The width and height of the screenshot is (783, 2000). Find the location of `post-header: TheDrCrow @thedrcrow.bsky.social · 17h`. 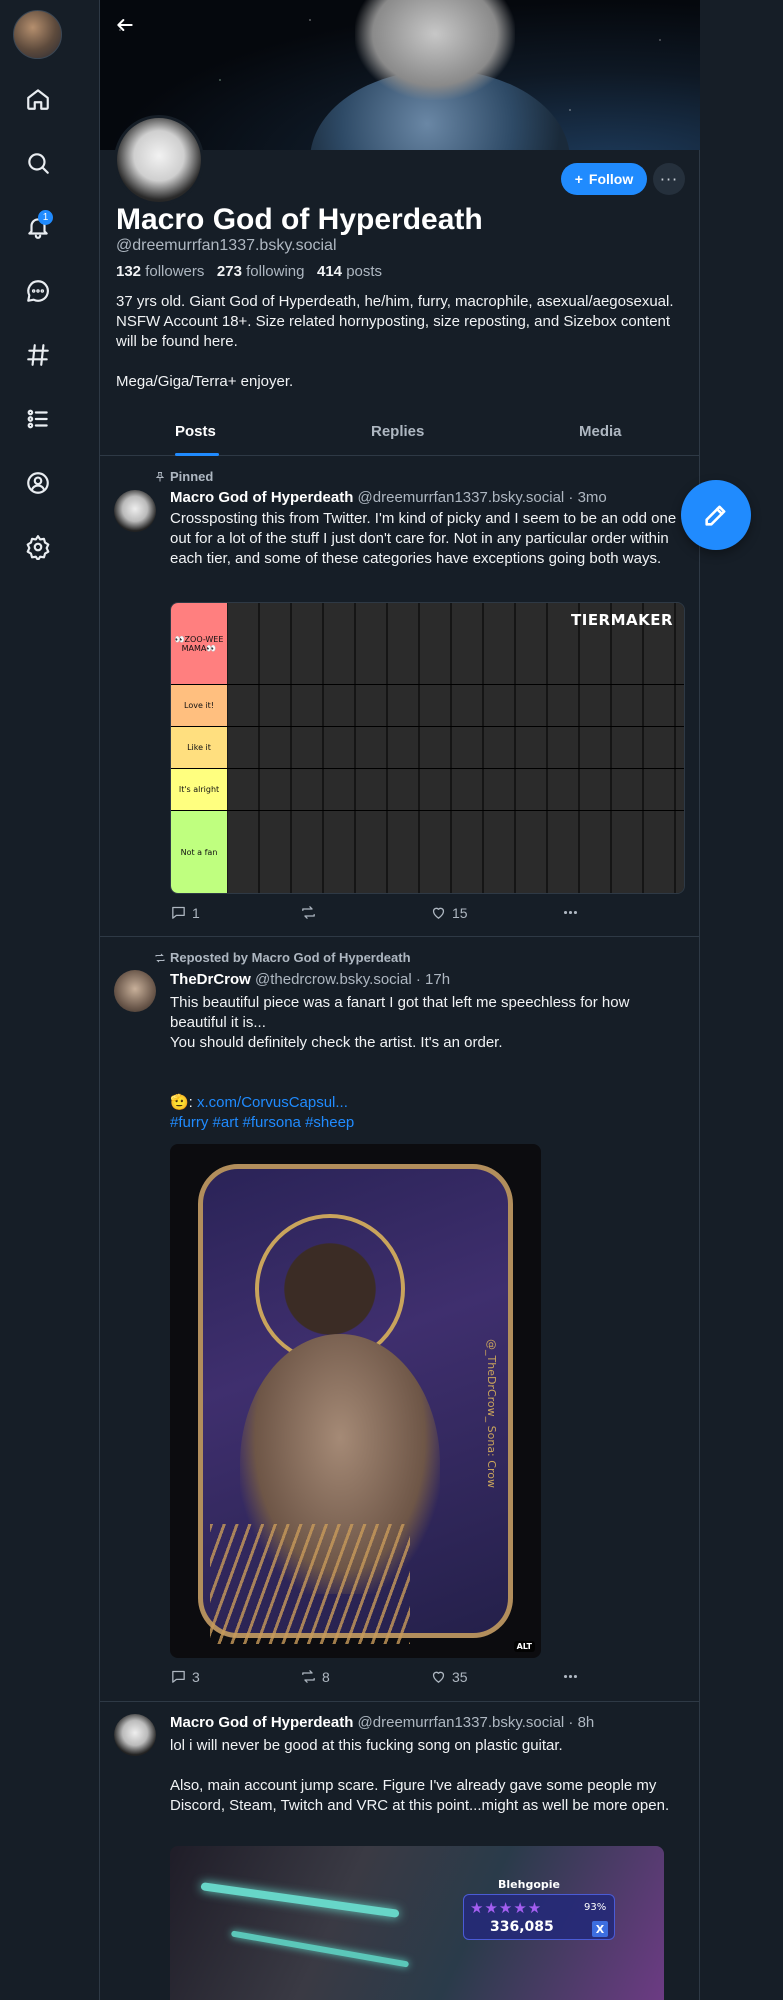

post-header: TheDrCrow @thedrcrow.bsky.social · 17h is located at coordinates (310, 979).